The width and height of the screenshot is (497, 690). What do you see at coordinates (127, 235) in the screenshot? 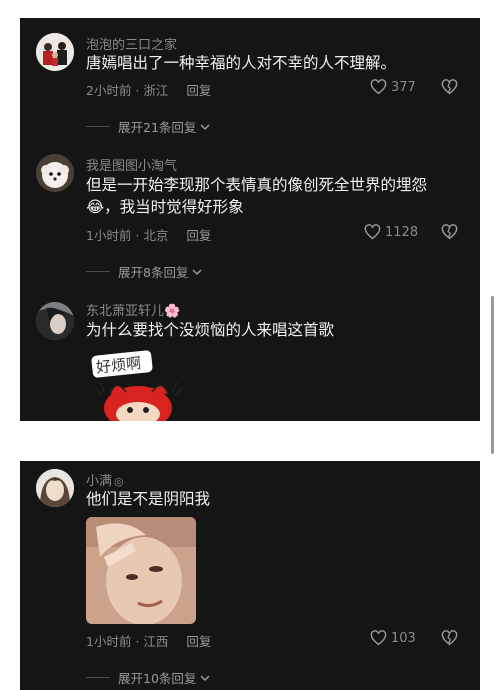
I see `comment-time-location: 1小时前 · 北京` at bounding box center [127, 235].